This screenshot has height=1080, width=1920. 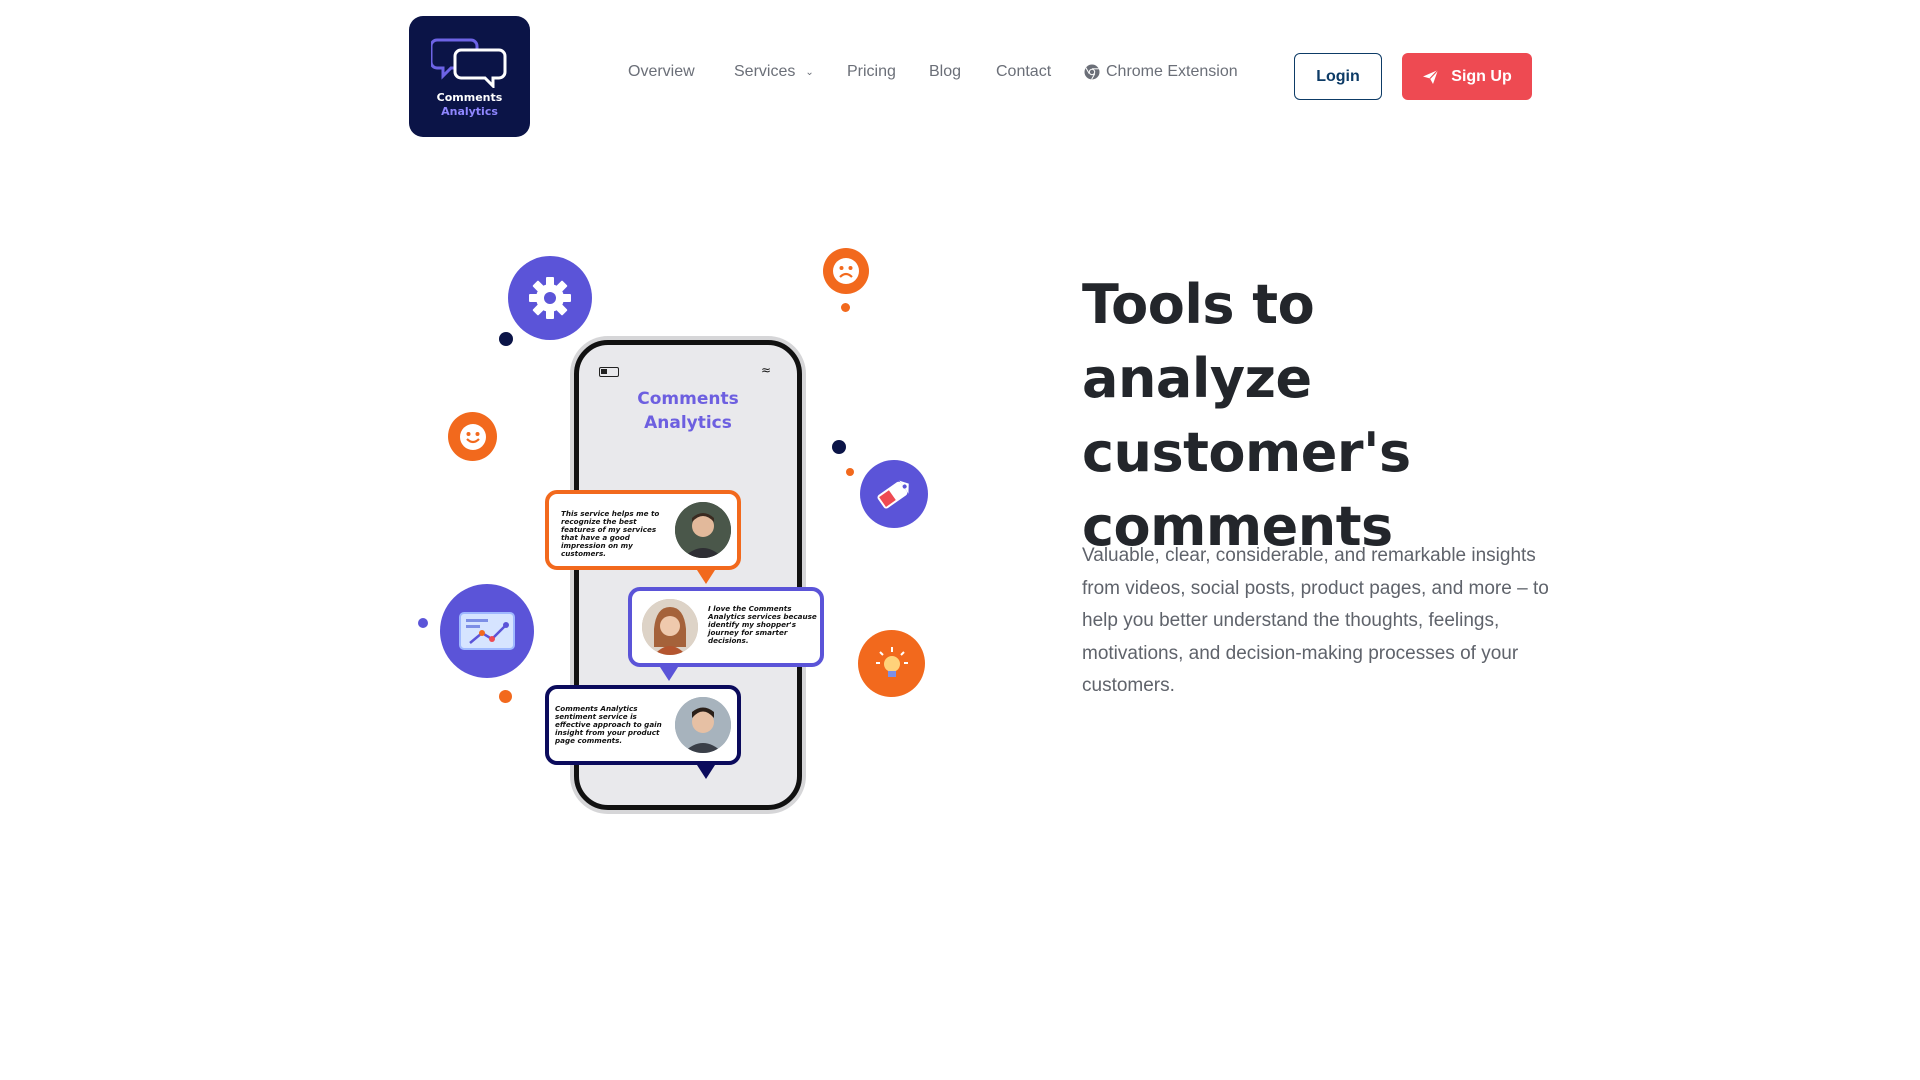 What do you see at coordinates (1338, 76) in the screenshot?
I see `login-button: Login` at bounding box center [1338, 76].